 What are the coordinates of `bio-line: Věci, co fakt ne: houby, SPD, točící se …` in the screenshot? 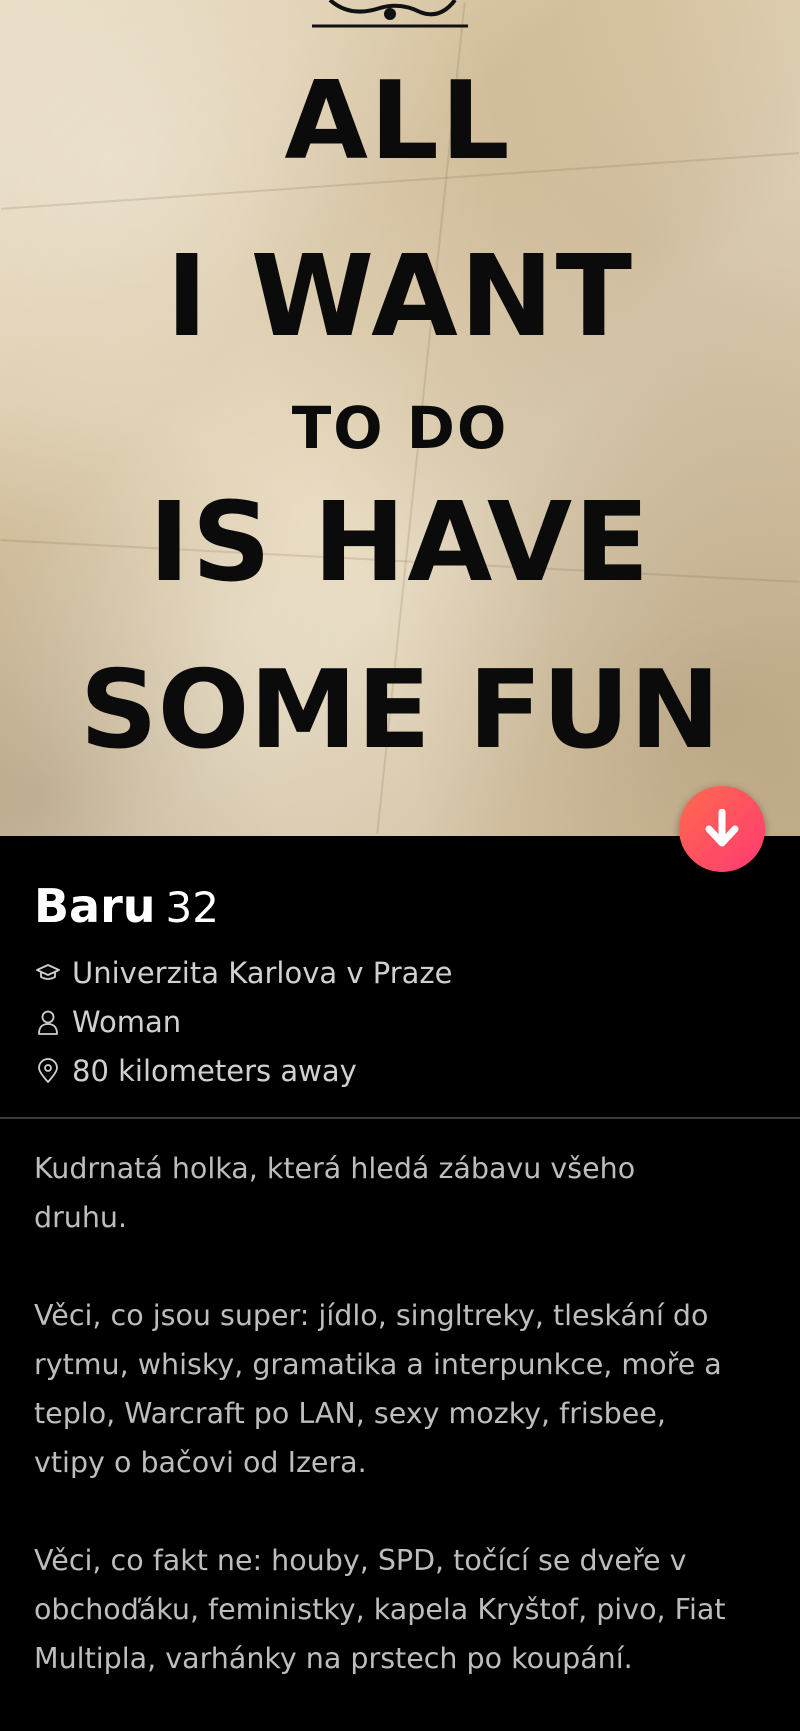 It's located at (360, 1560).